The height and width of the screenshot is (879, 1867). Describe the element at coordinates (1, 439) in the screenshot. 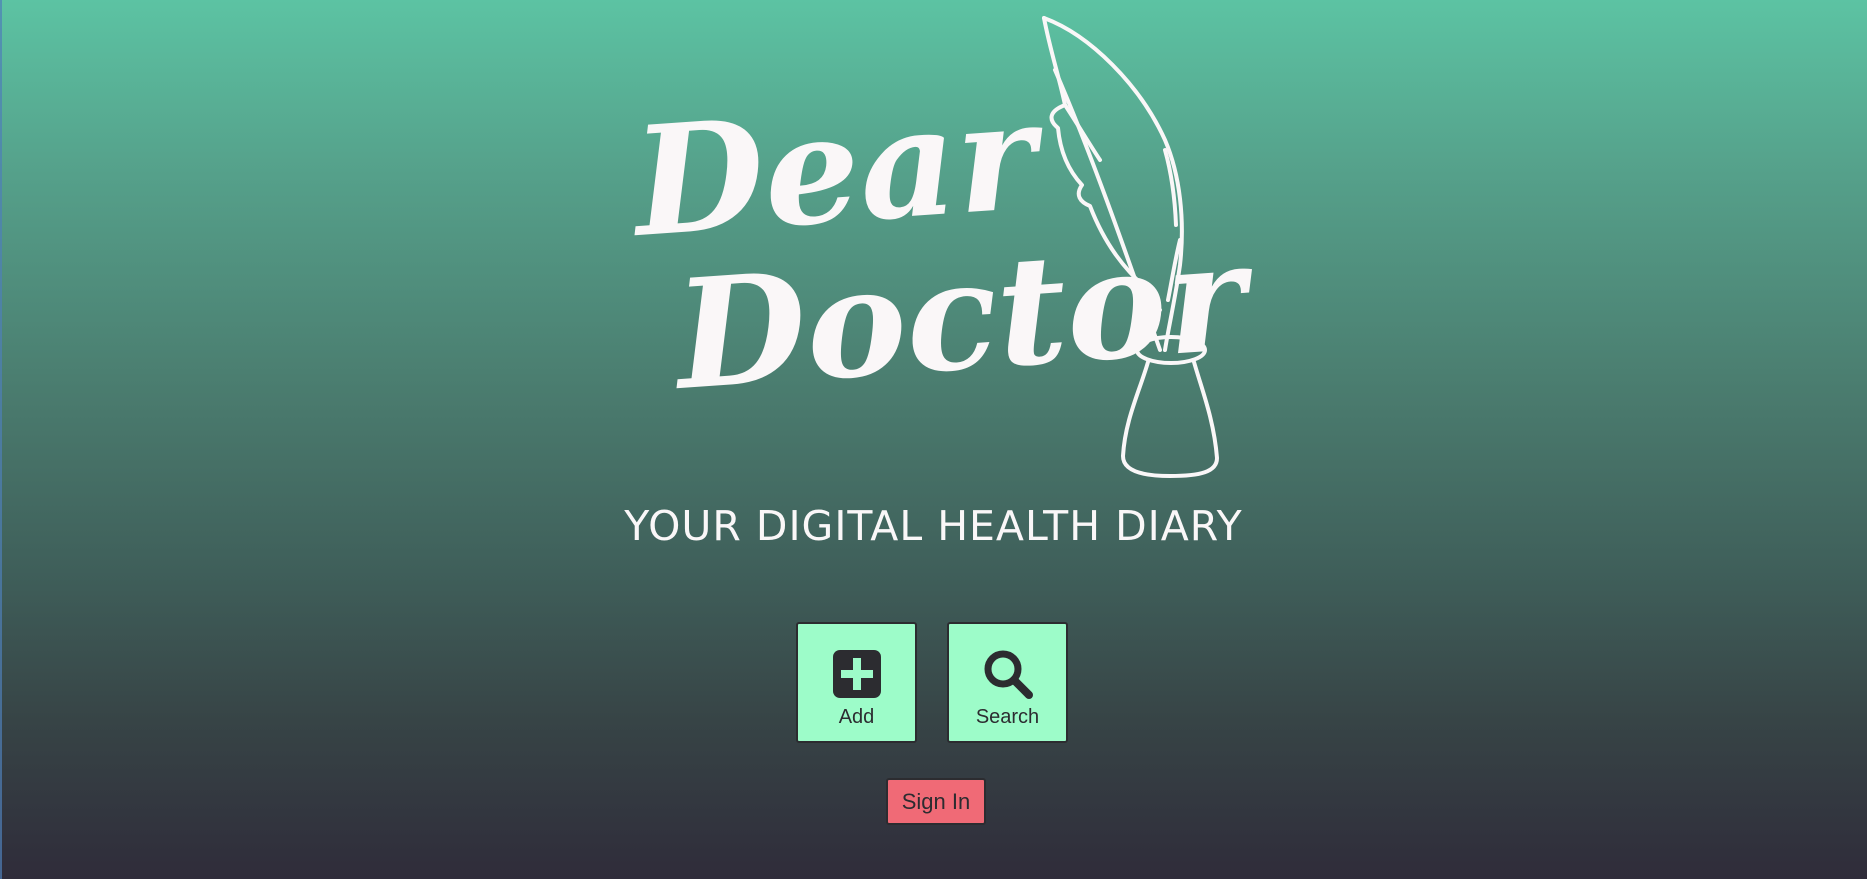

I see `window-left-edge` at that location.